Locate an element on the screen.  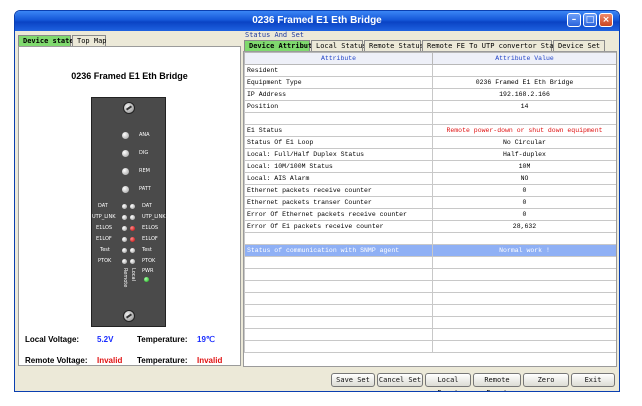
attribute-cell: Local: Full/Half Duplex Status is located at coordinates (338, 154).